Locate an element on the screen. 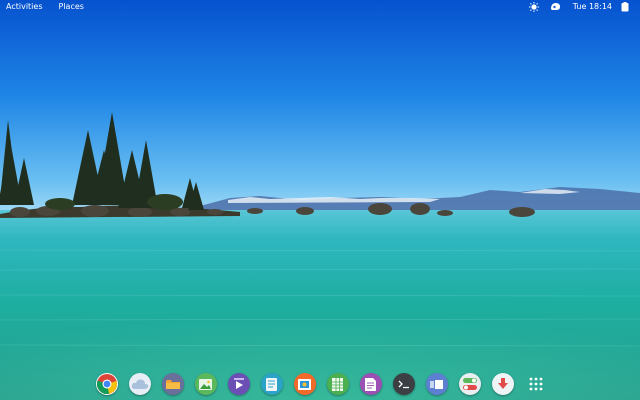 The width and height of the screenshot is (640, 400). terminal-launcher is located at coordinates (403, 384).